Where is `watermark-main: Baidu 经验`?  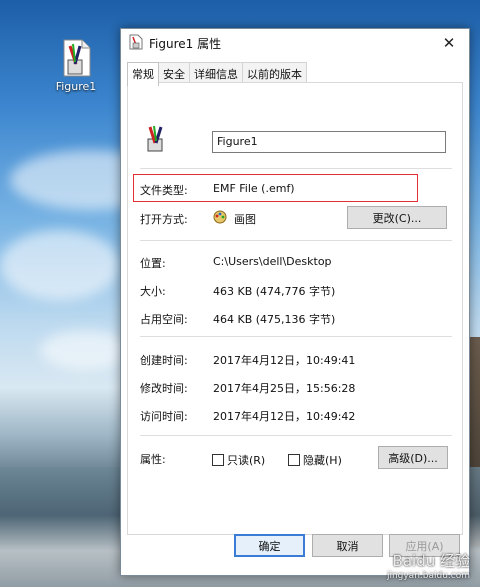
watermark-main: Baidu 经验 is located at coordinates (431, 561).